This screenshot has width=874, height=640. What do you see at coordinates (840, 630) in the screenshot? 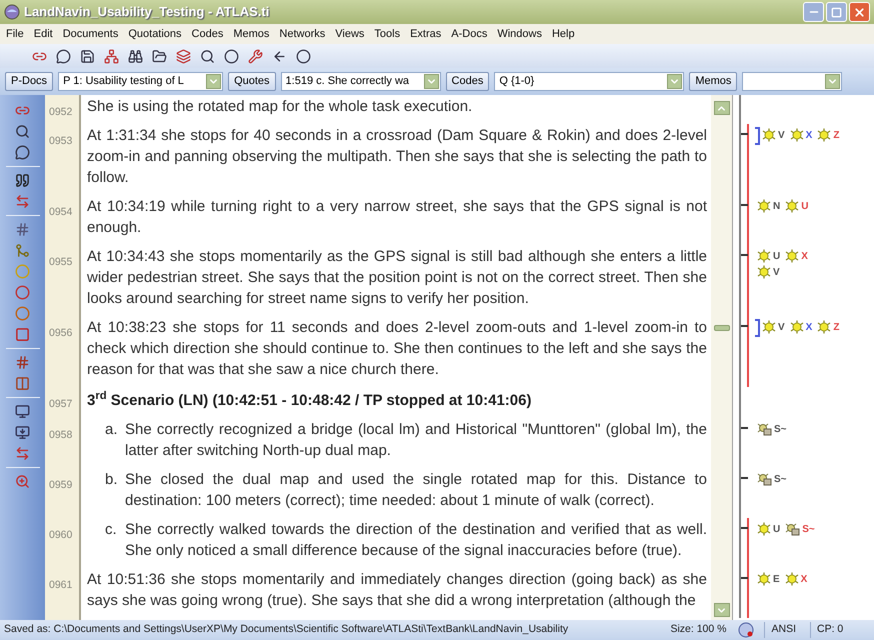
I see `status-cp: CP: 0` at bounding box center [840, 630].